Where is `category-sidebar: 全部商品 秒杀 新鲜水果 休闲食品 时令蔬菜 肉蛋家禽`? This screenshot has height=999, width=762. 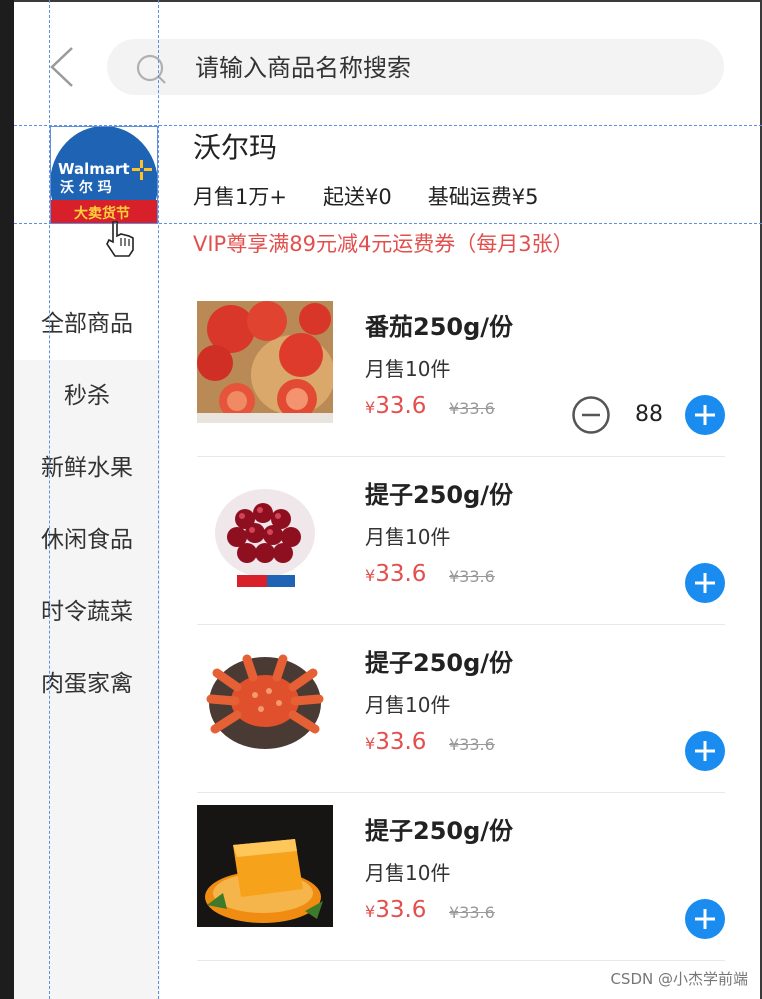 category-sidebar: 全部商品 秒杀 新鲜水果 休闲食品 时令蔬菜 肉蛋家禽 is located at coordinates (87, 504).